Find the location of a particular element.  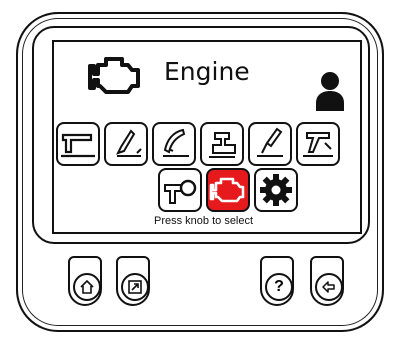

tile-mig-gun is located at coordinates (126, 144).